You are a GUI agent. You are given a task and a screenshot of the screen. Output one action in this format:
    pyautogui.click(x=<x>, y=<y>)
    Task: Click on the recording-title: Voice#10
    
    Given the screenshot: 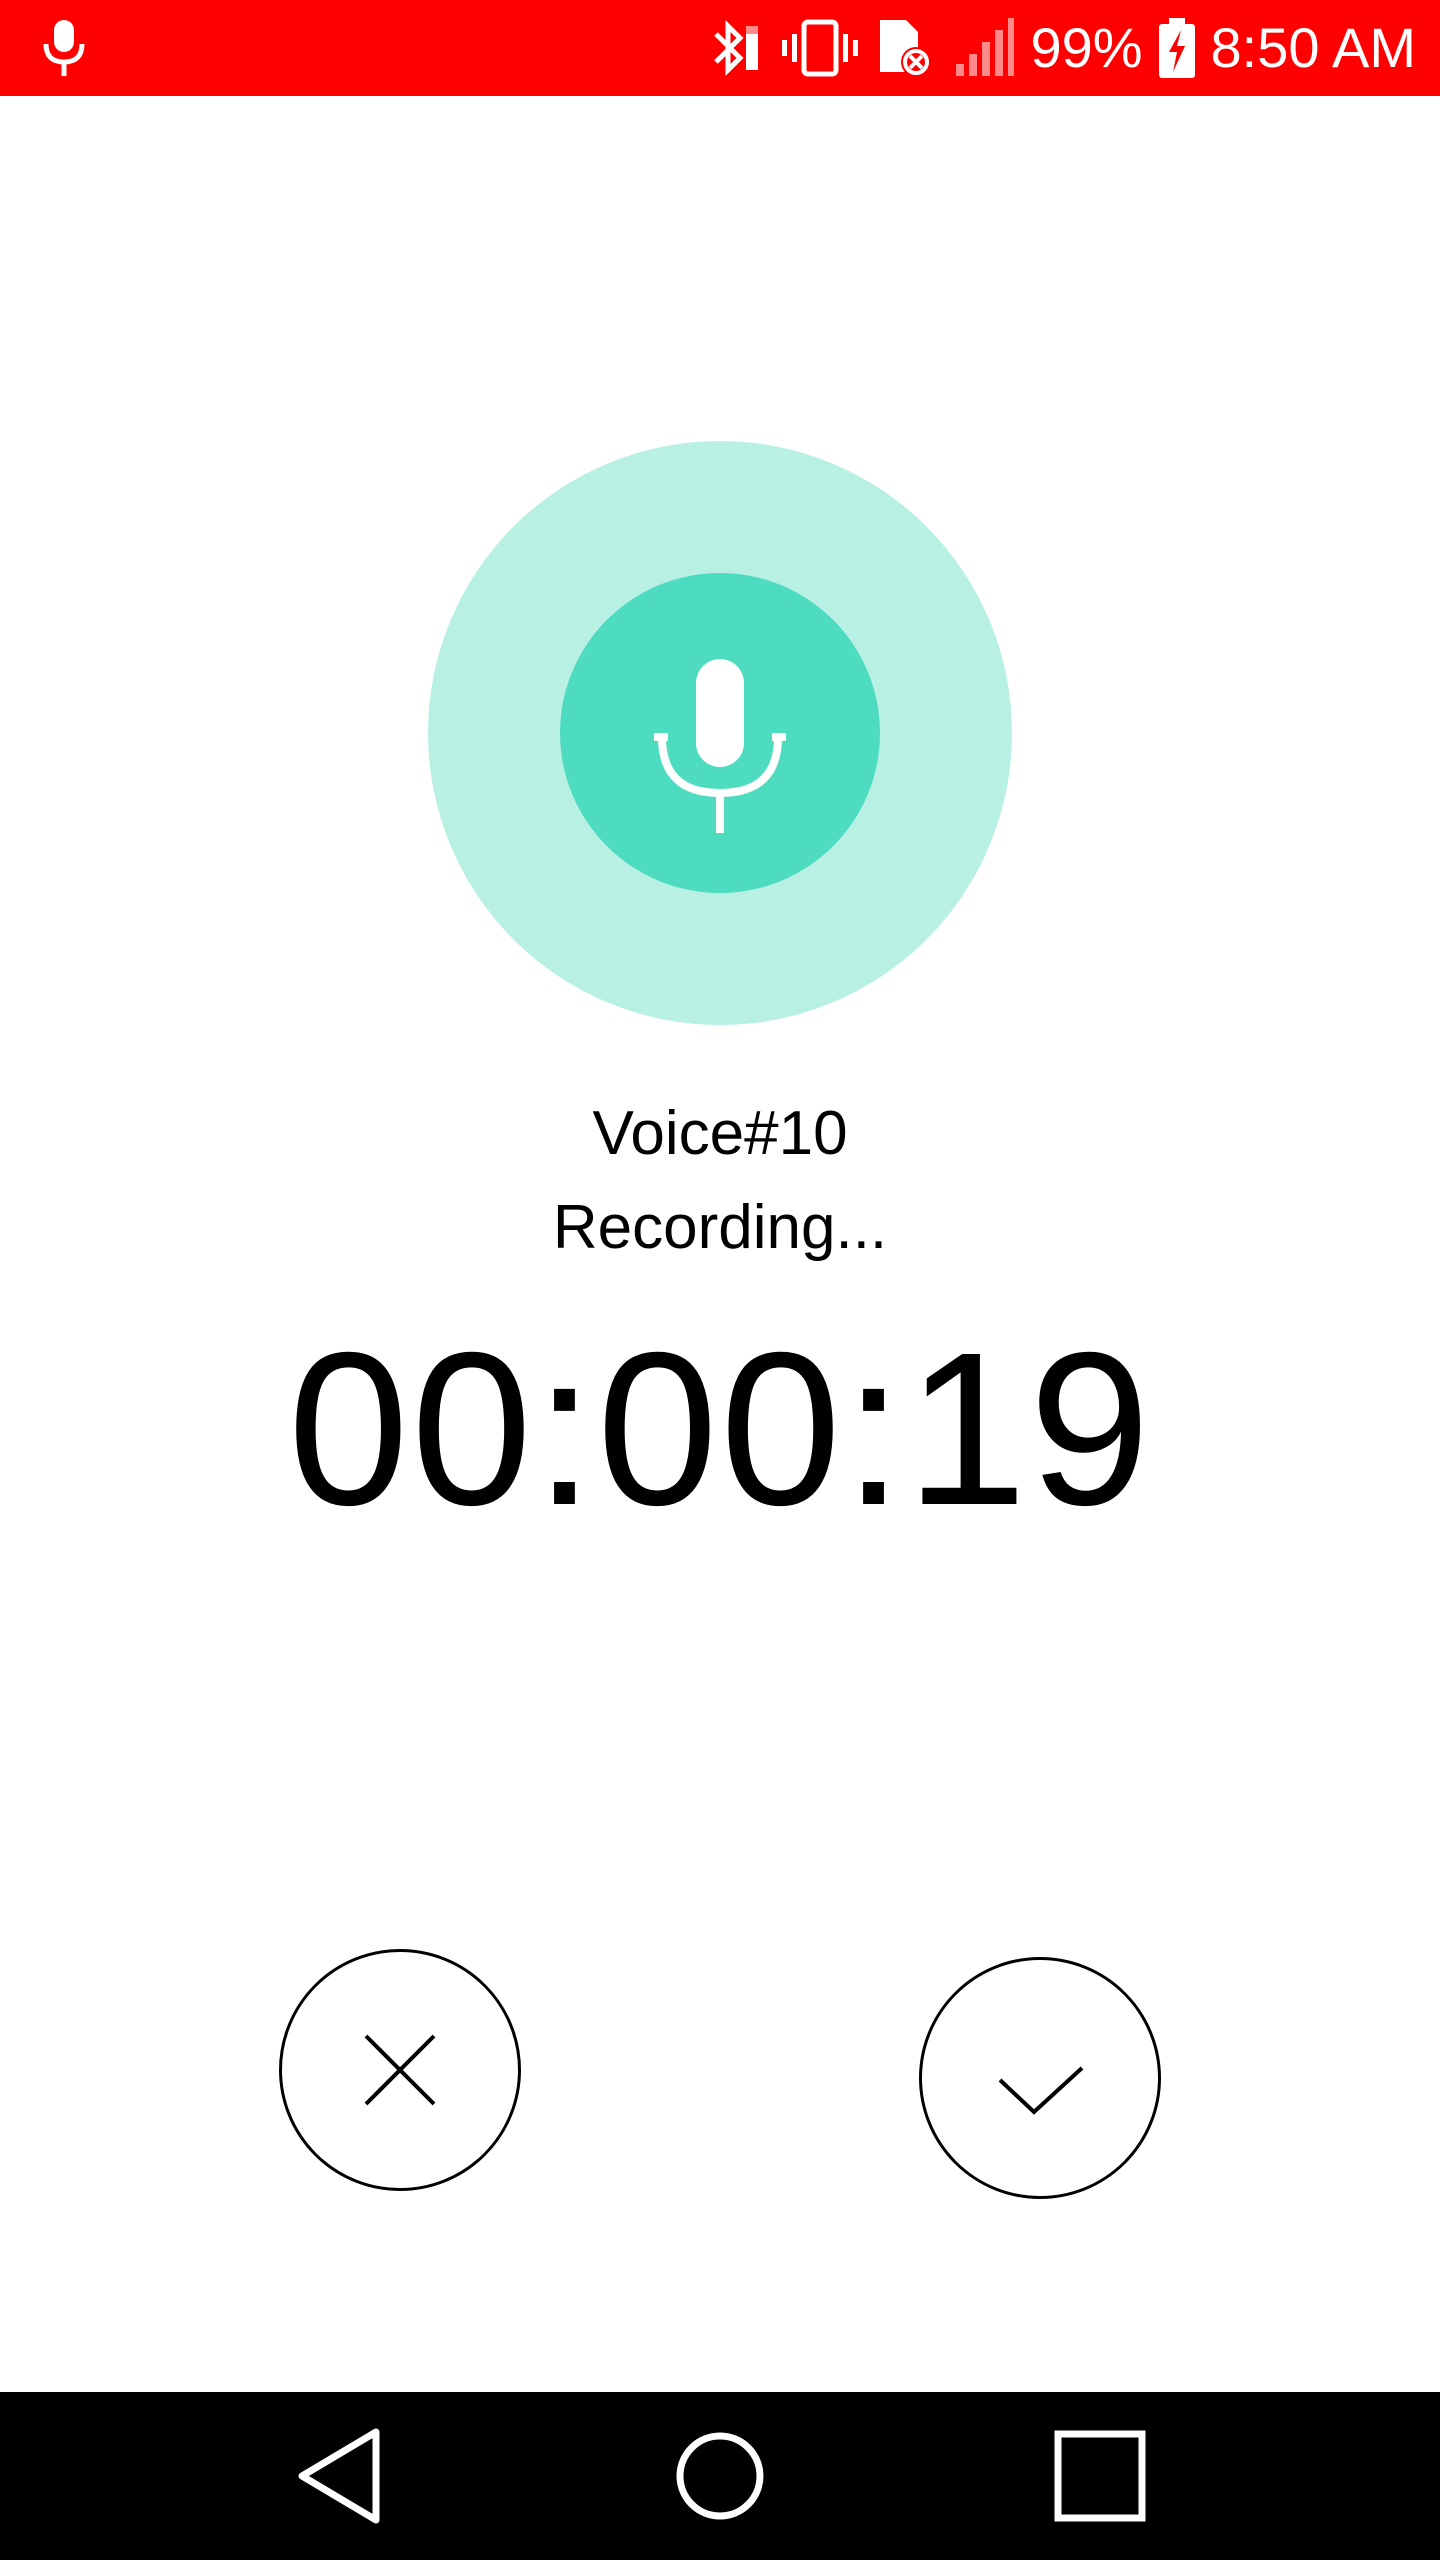 What is the action you would take?
    pyautogui.click(x=720, y=1133)
    